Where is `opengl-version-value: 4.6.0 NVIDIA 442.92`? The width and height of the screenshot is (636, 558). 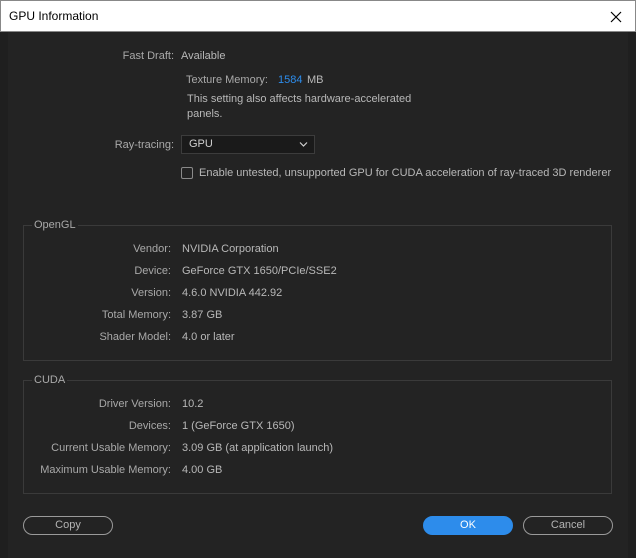
opengl-version-value: 4.6.0 NVIDIA 442.92 is located at coordinates (232, 293).